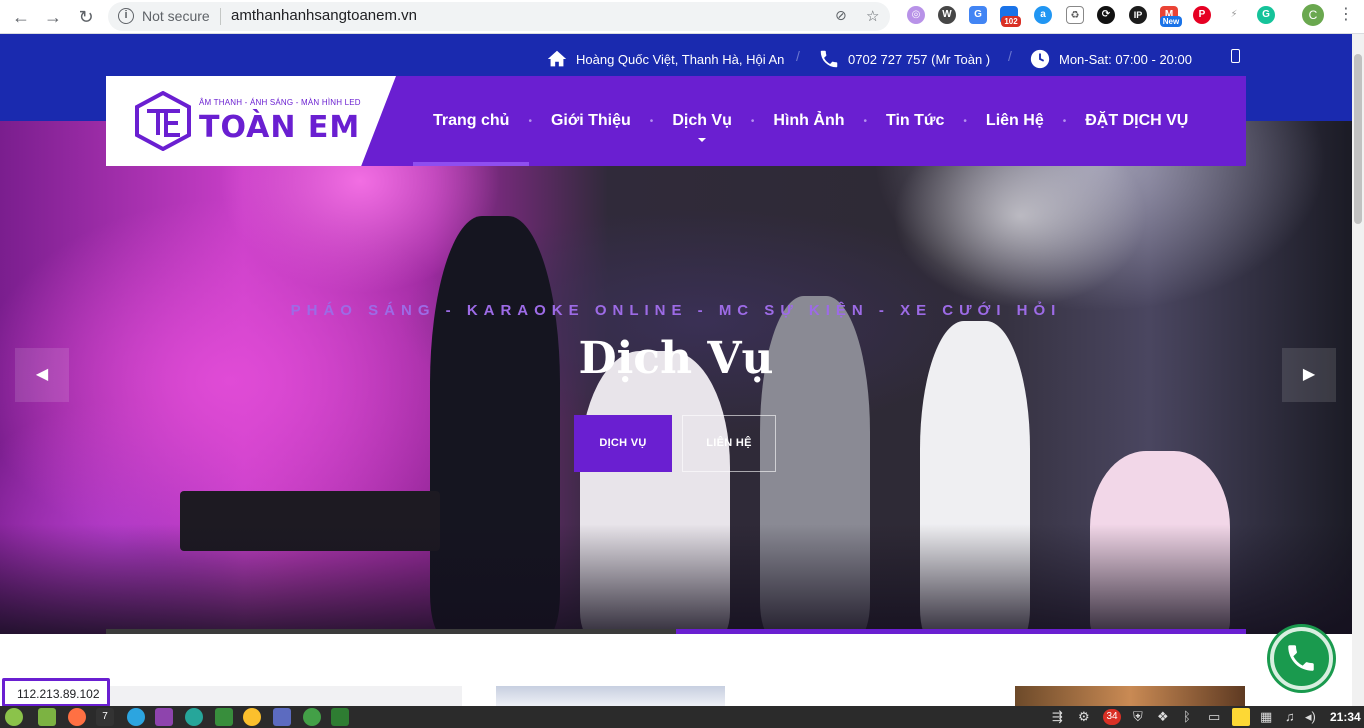  What do you see at coordinates (1202, 15) in the screenshot?
I see `pinterest-icon: P` at bounding box center [1202, 15].